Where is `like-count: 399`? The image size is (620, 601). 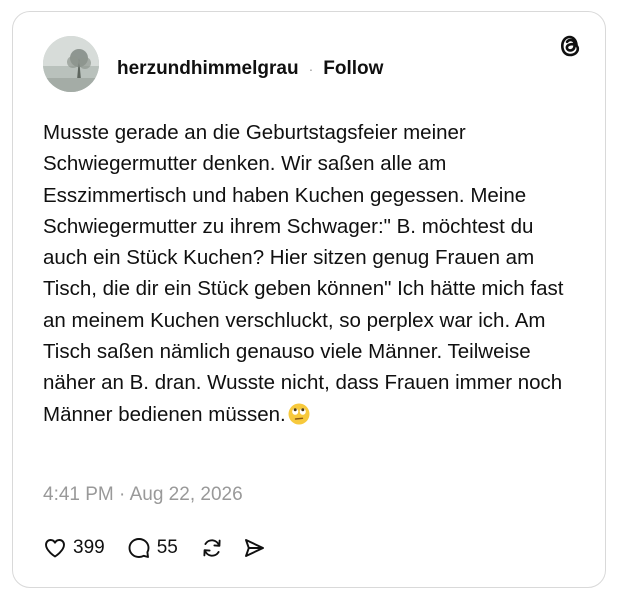 like-count: 399 is located at coordinates (89, 547).